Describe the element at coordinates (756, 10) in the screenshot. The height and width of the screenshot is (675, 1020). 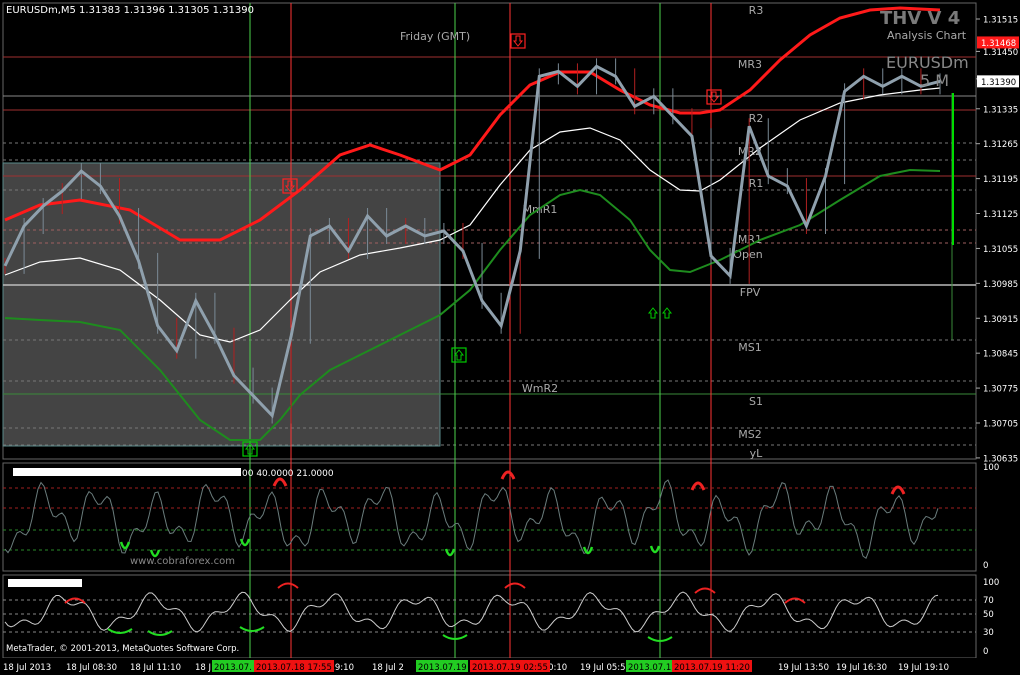
I see `pivot-label: R3` at that location.